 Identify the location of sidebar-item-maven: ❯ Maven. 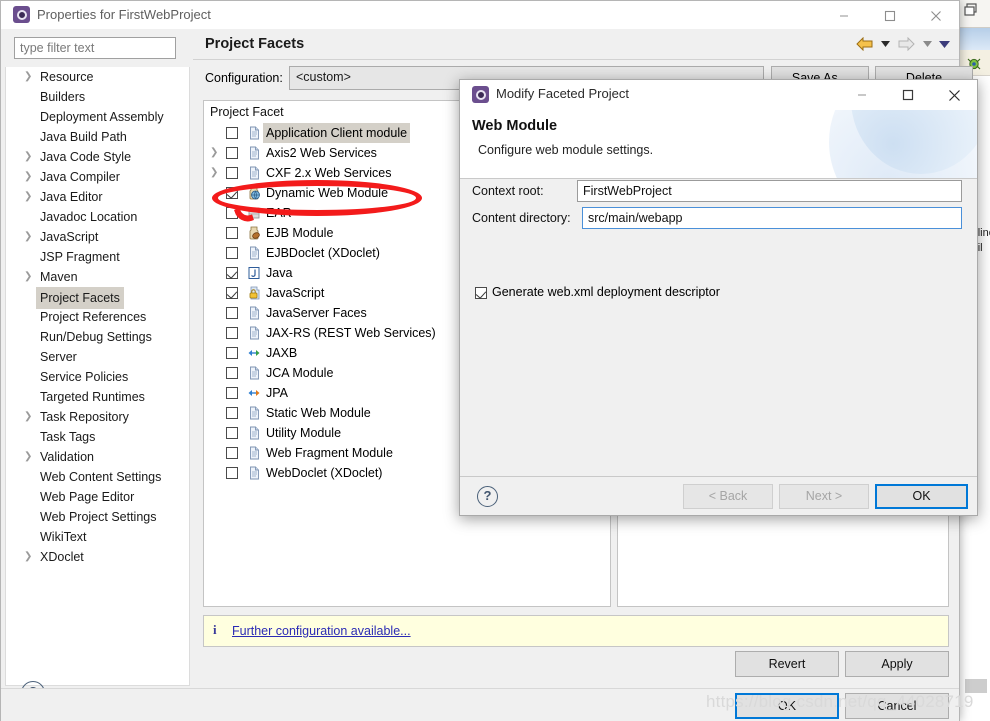
(97, 277).